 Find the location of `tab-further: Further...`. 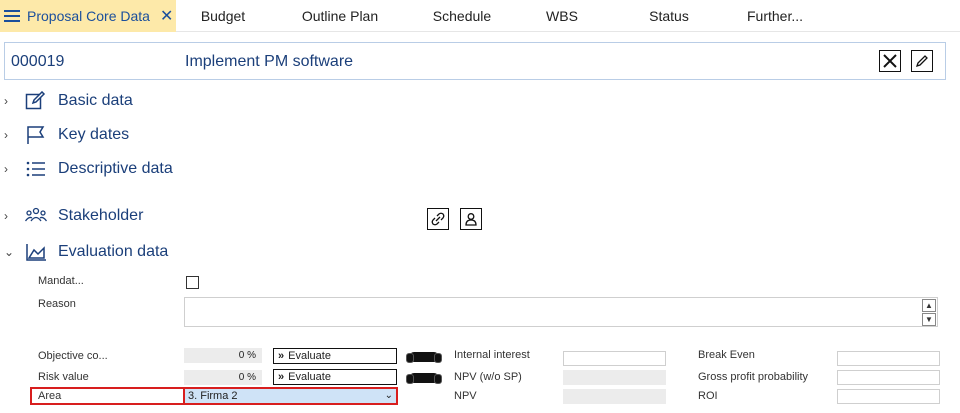

tab-further: Further... is located at coordinates (775, 16).